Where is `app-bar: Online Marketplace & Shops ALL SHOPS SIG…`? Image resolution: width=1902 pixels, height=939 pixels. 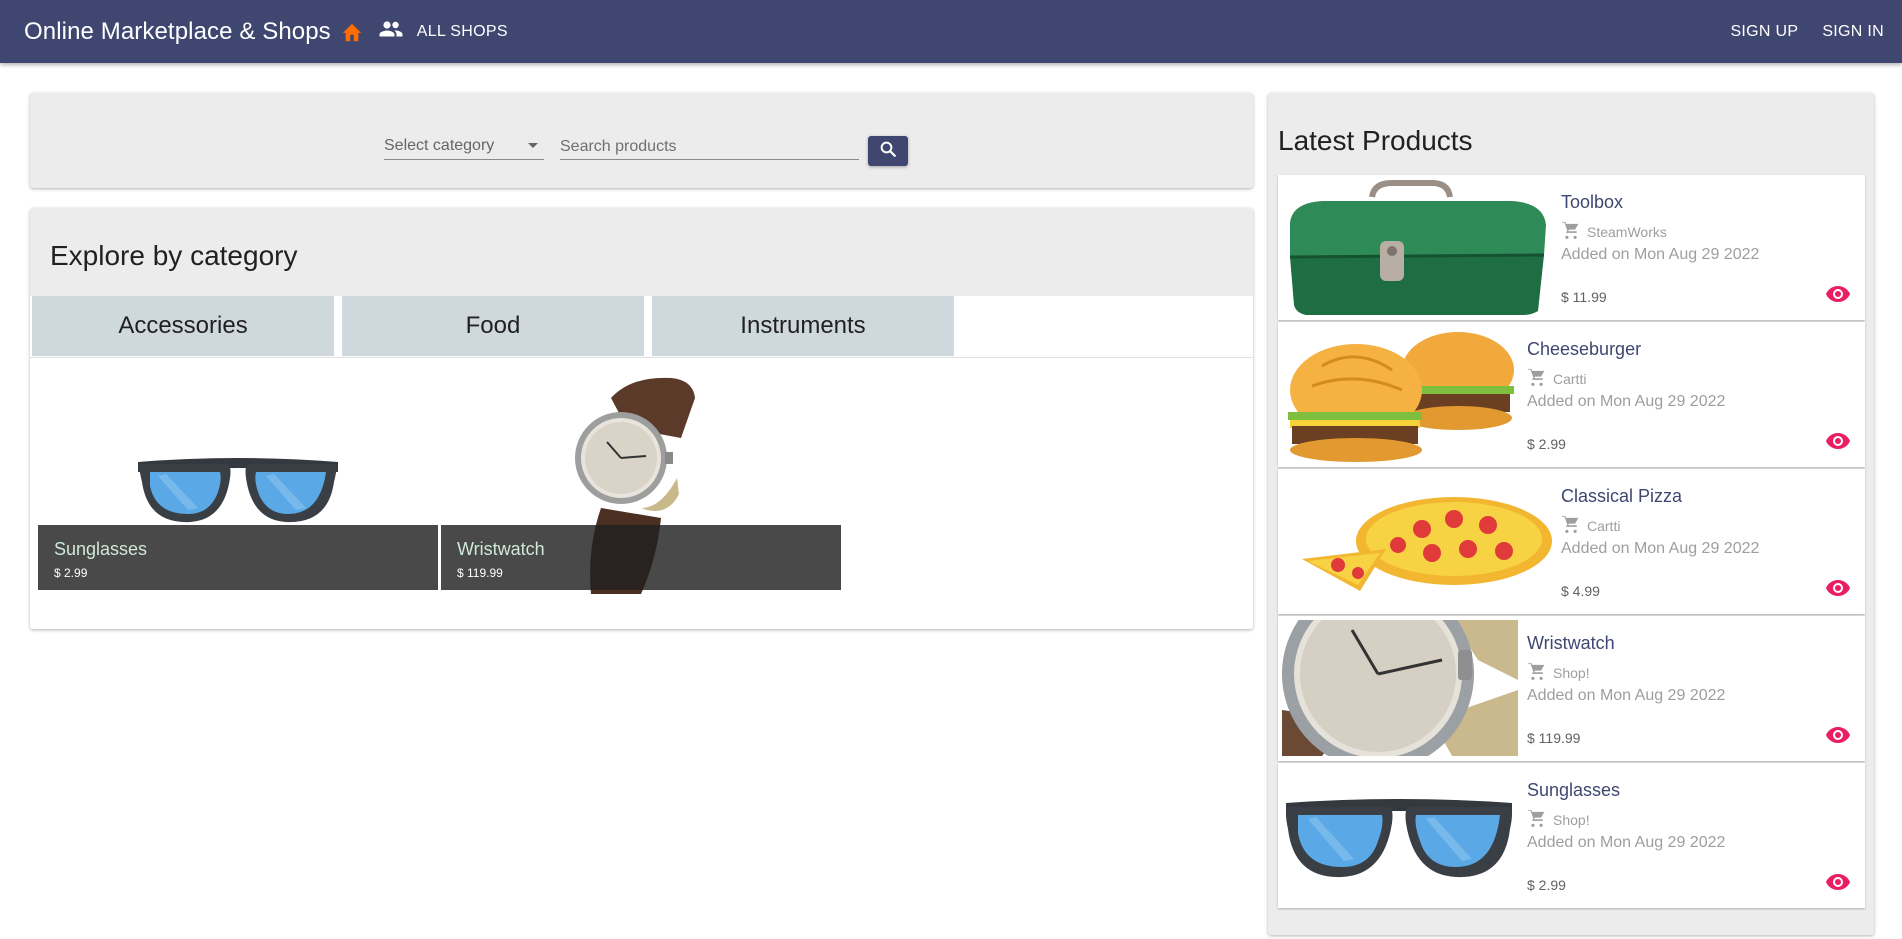
app-bar: Online Marketplace & Shops ALL SHOPS SIG… is located at coordinates (951, 31).